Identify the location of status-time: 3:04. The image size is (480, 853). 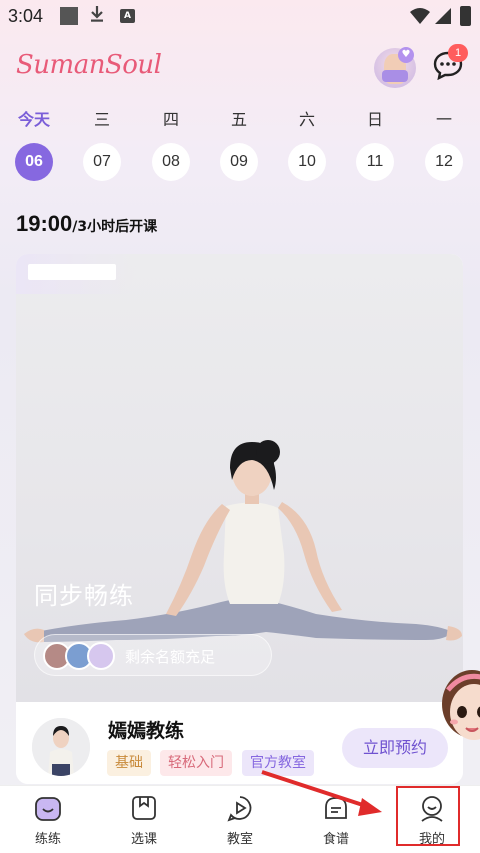
(26, 16).